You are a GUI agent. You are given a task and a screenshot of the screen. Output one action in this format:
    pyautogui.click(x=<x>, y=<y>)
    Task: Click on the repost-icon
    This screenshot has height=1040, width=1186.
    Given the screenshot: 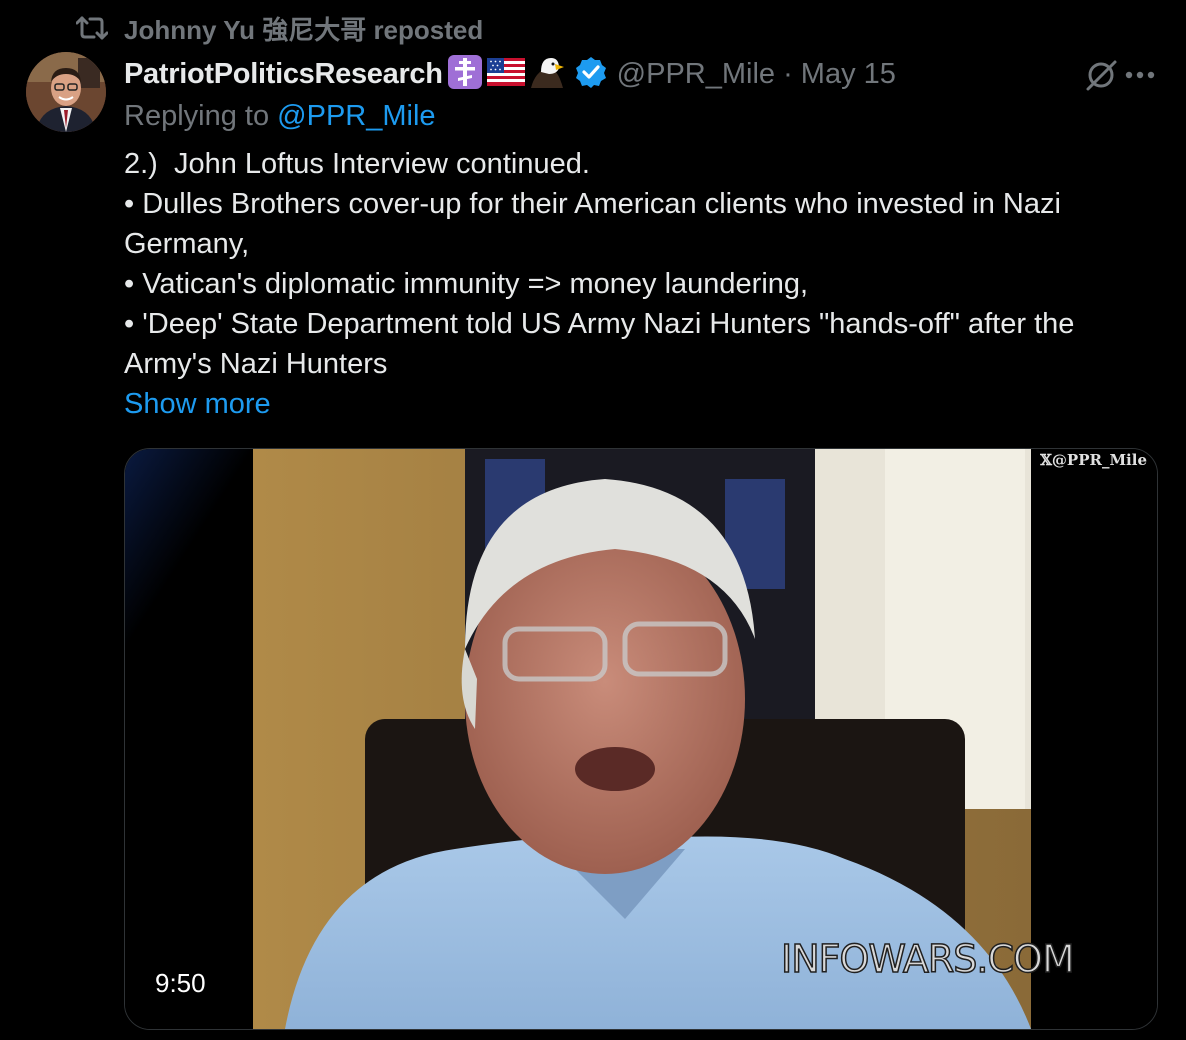 What is the action you would take?
    pyautogui.click(x=92, y=28)
    